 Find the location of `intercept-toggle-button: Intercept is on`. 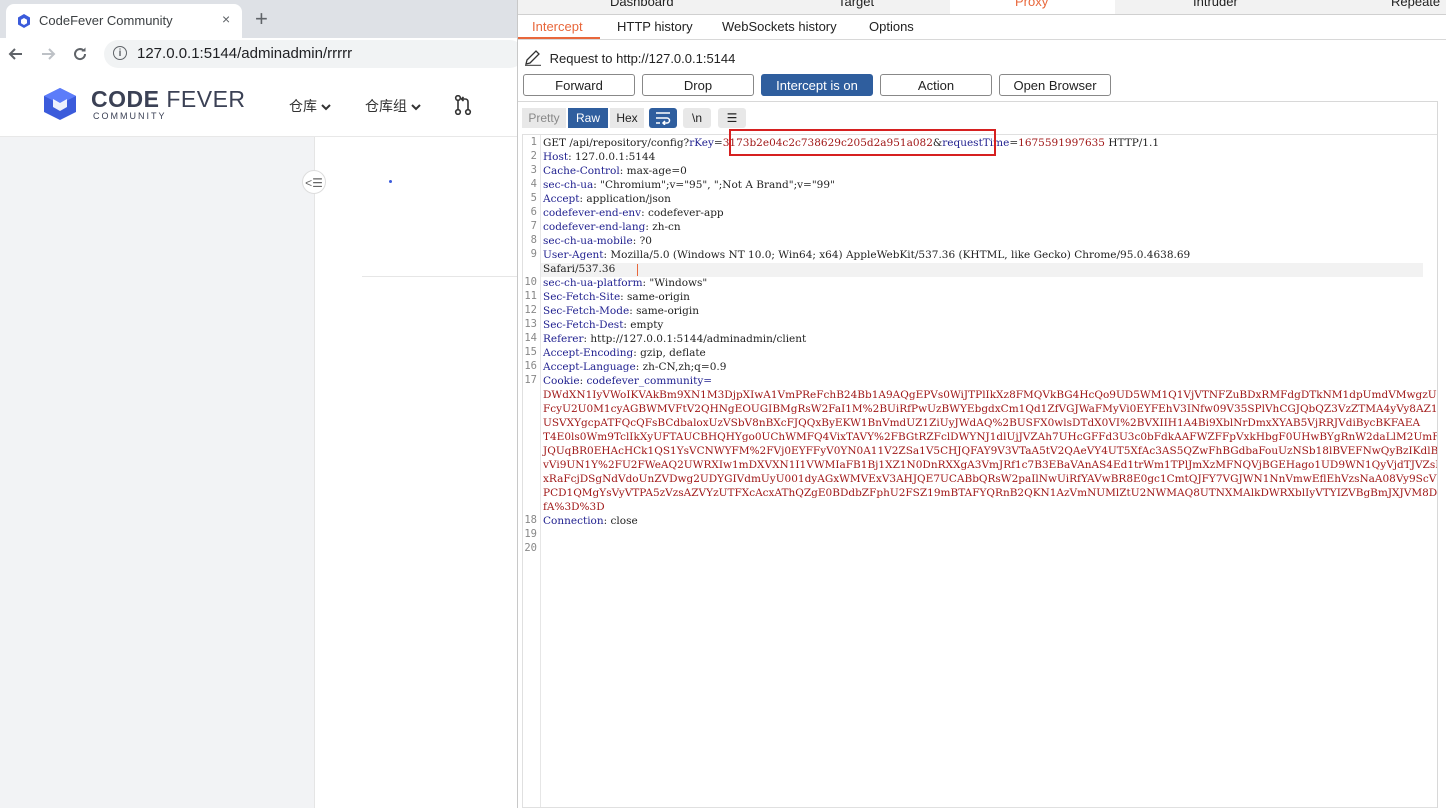

intercept-toggle-button: Intercept is on is located at coordinates (817, 85).